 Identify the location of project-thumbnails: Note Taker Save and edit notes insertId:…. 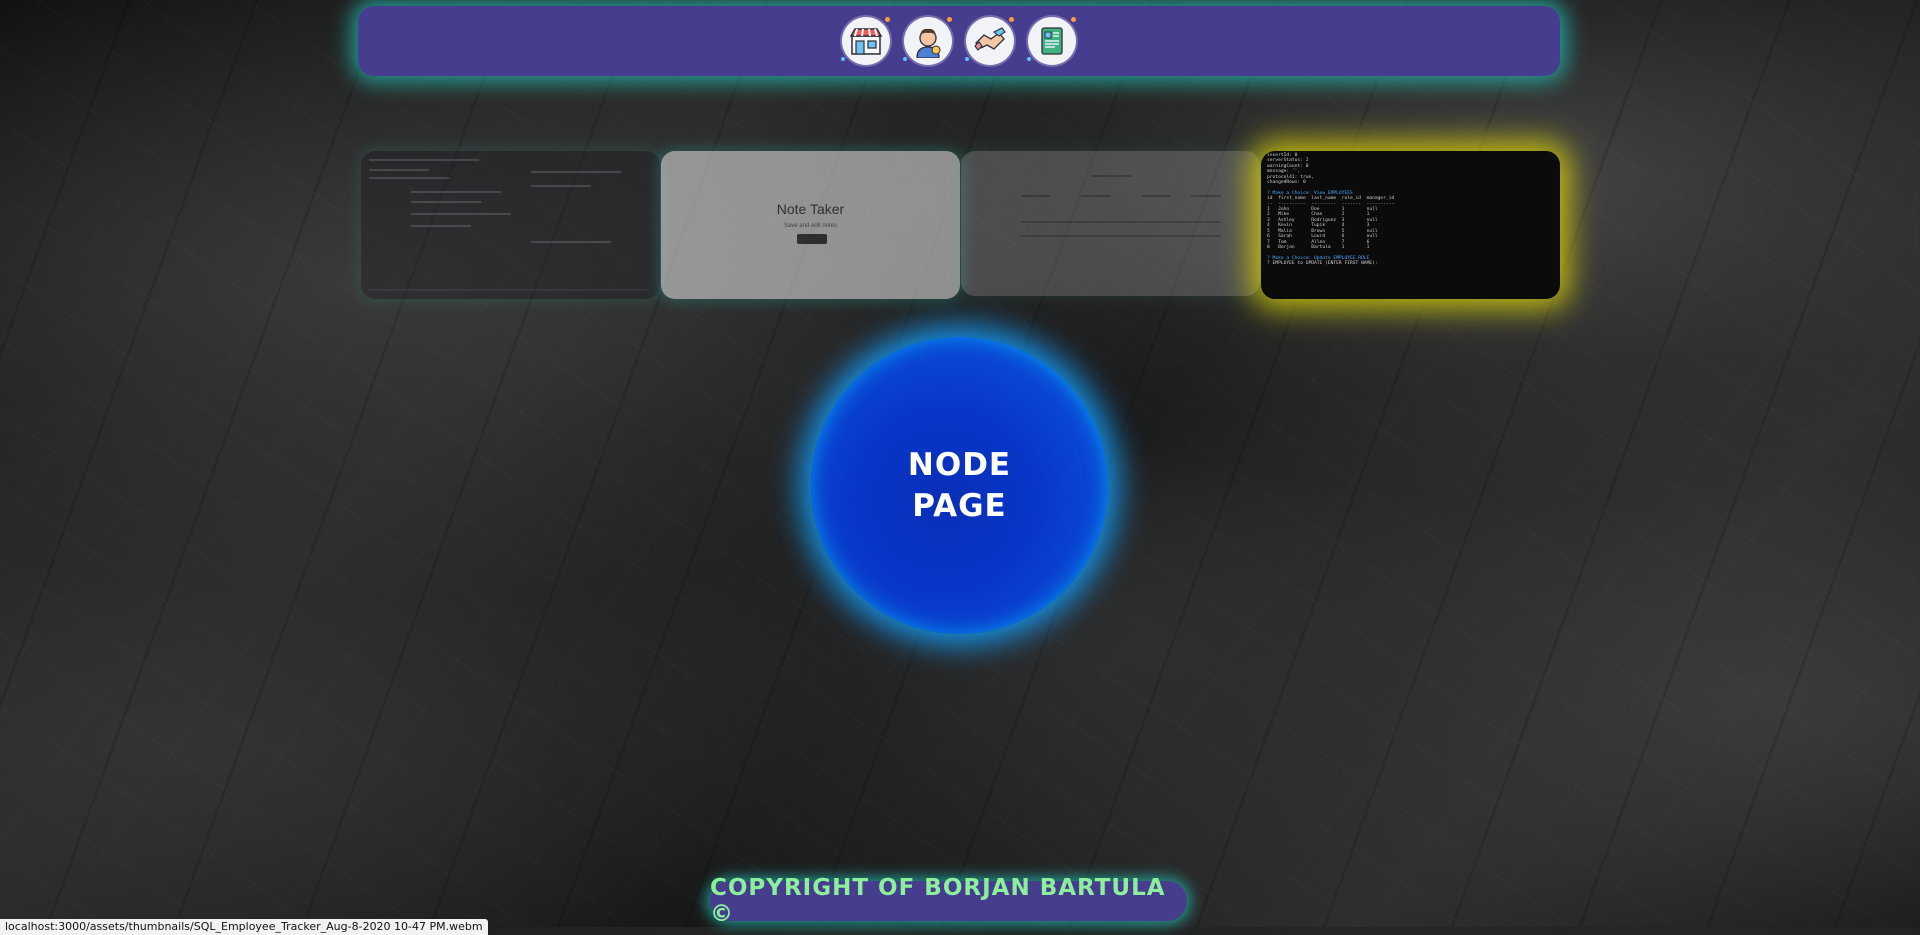
(961, 226).